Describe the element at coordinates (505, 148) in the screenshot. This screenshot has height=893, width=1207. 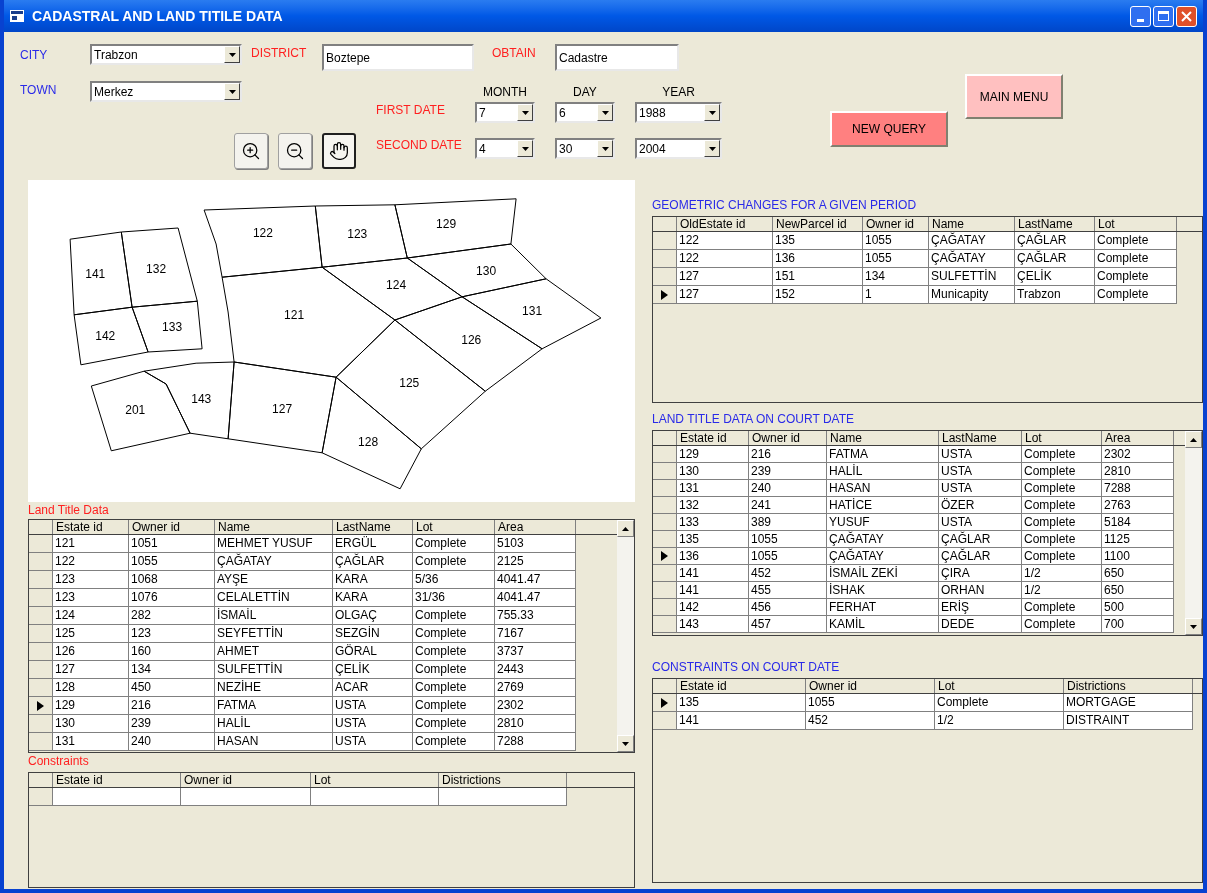
I see `month-dropdown: 4` at that location.